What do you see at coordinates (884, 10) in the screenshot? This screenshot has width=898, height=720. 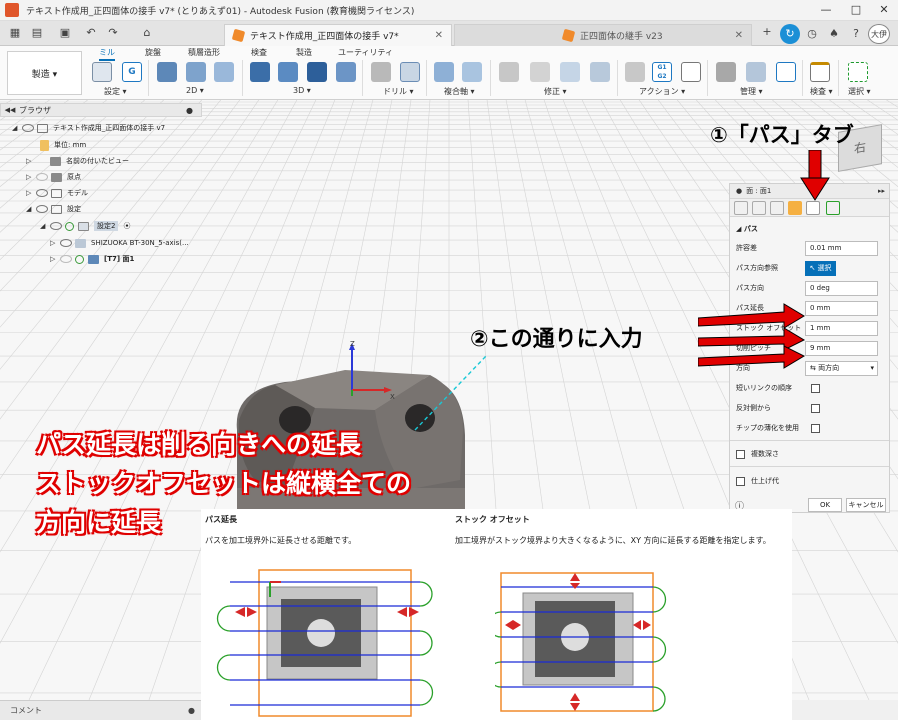 I see `close-window-button: ✕` at bounding box center [884, 10].